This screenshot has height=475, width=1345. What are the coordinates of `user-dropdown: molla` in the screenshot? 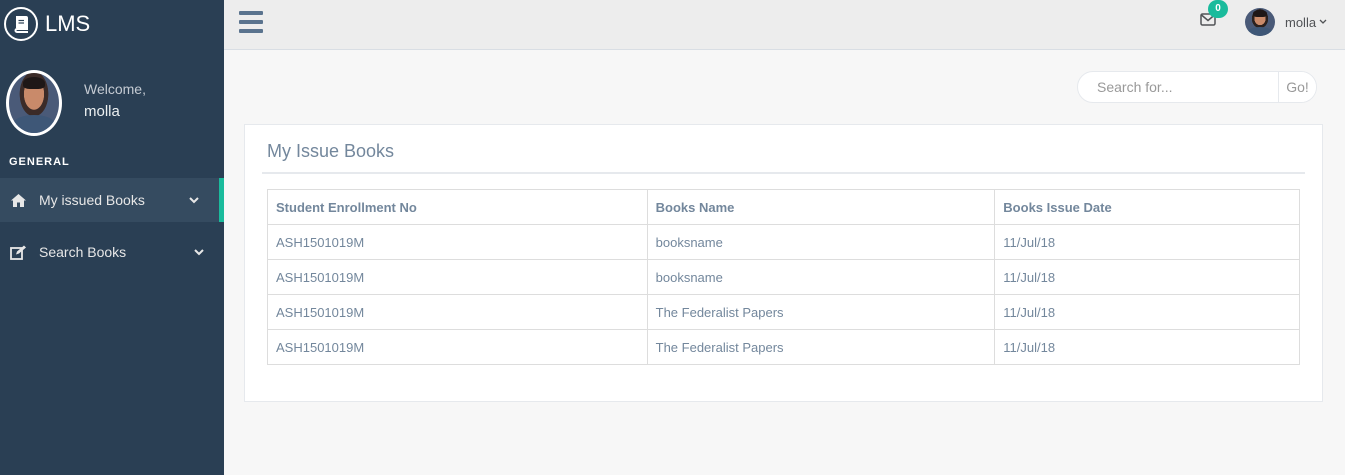 It's located at (1286, 22).